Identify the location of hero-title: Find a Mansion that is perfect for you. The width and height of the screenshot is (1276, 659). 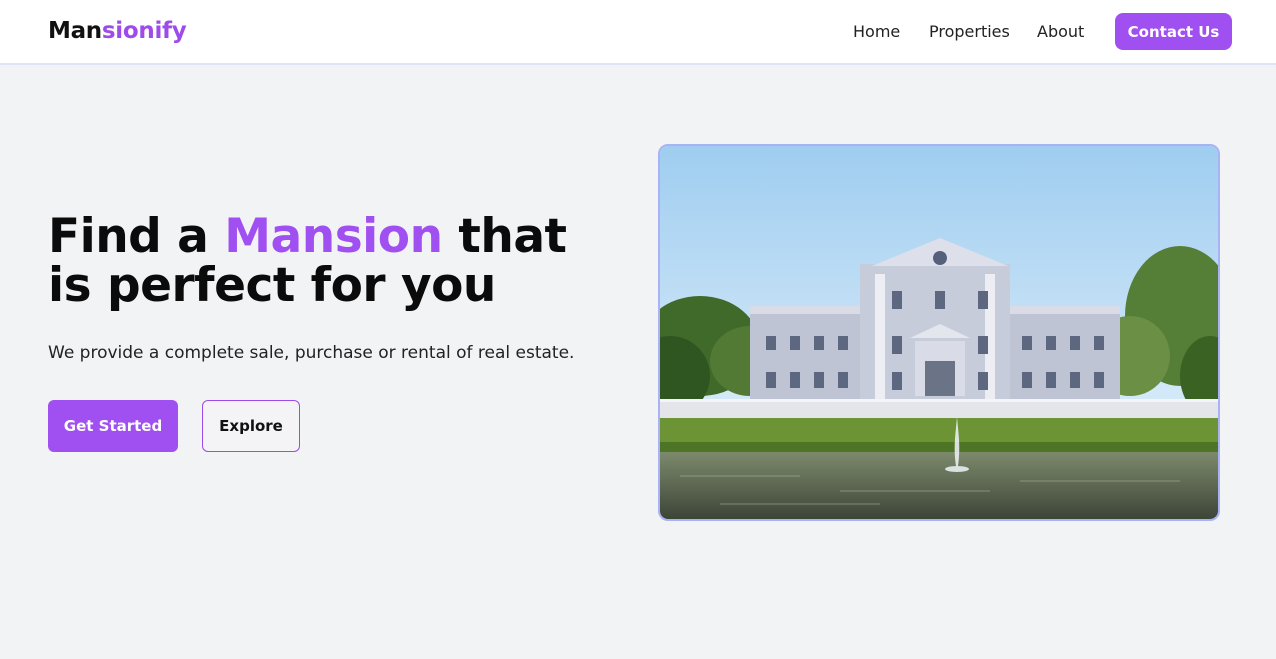
(328, 261).